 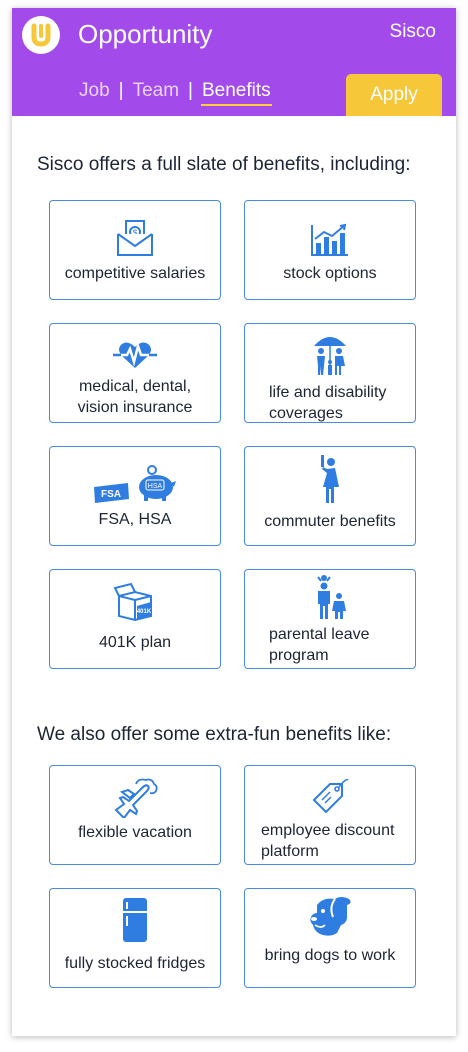 What do you see at coordinates (135, 918) in the screenshot?
I see `fridge-icon` at bounding box center [135, 918].